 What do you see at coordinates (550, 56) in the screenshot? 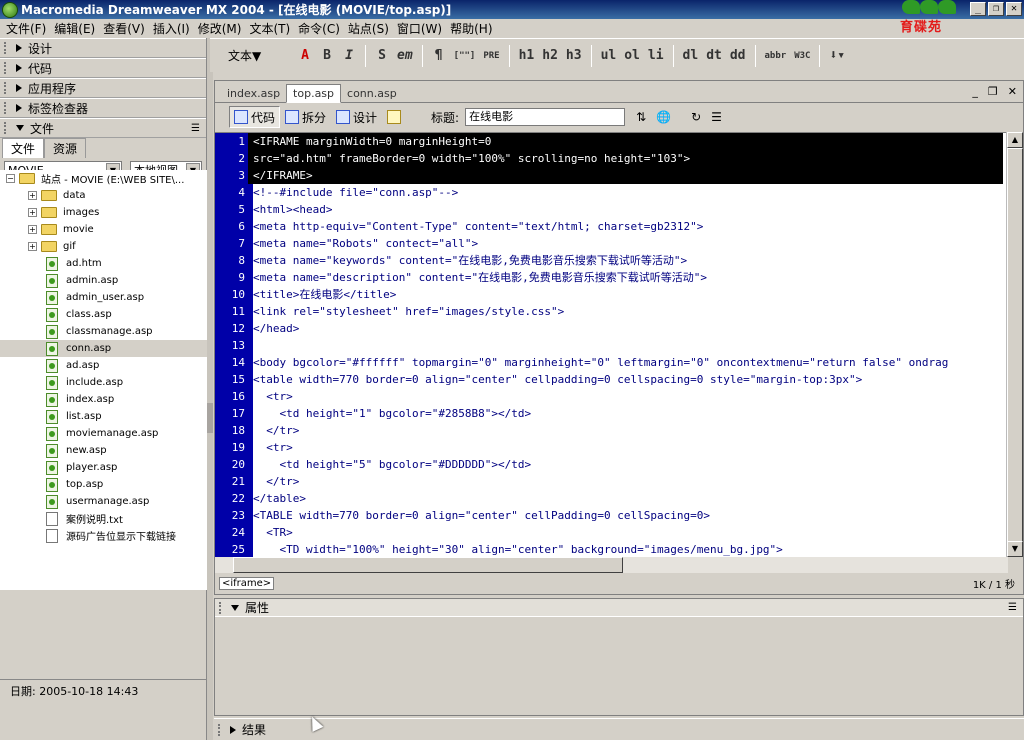
I see `h2-button: h2` at bounding box center [550, 56].